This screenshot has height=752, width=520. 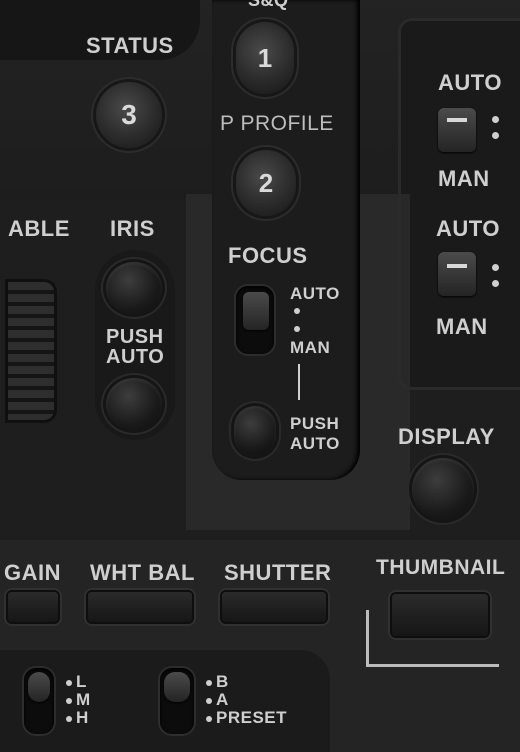 What do you see at coordinates (495, 119) in the screenshot?
I see `right-switch-1-dot-a` at bounding box center [495, 119].